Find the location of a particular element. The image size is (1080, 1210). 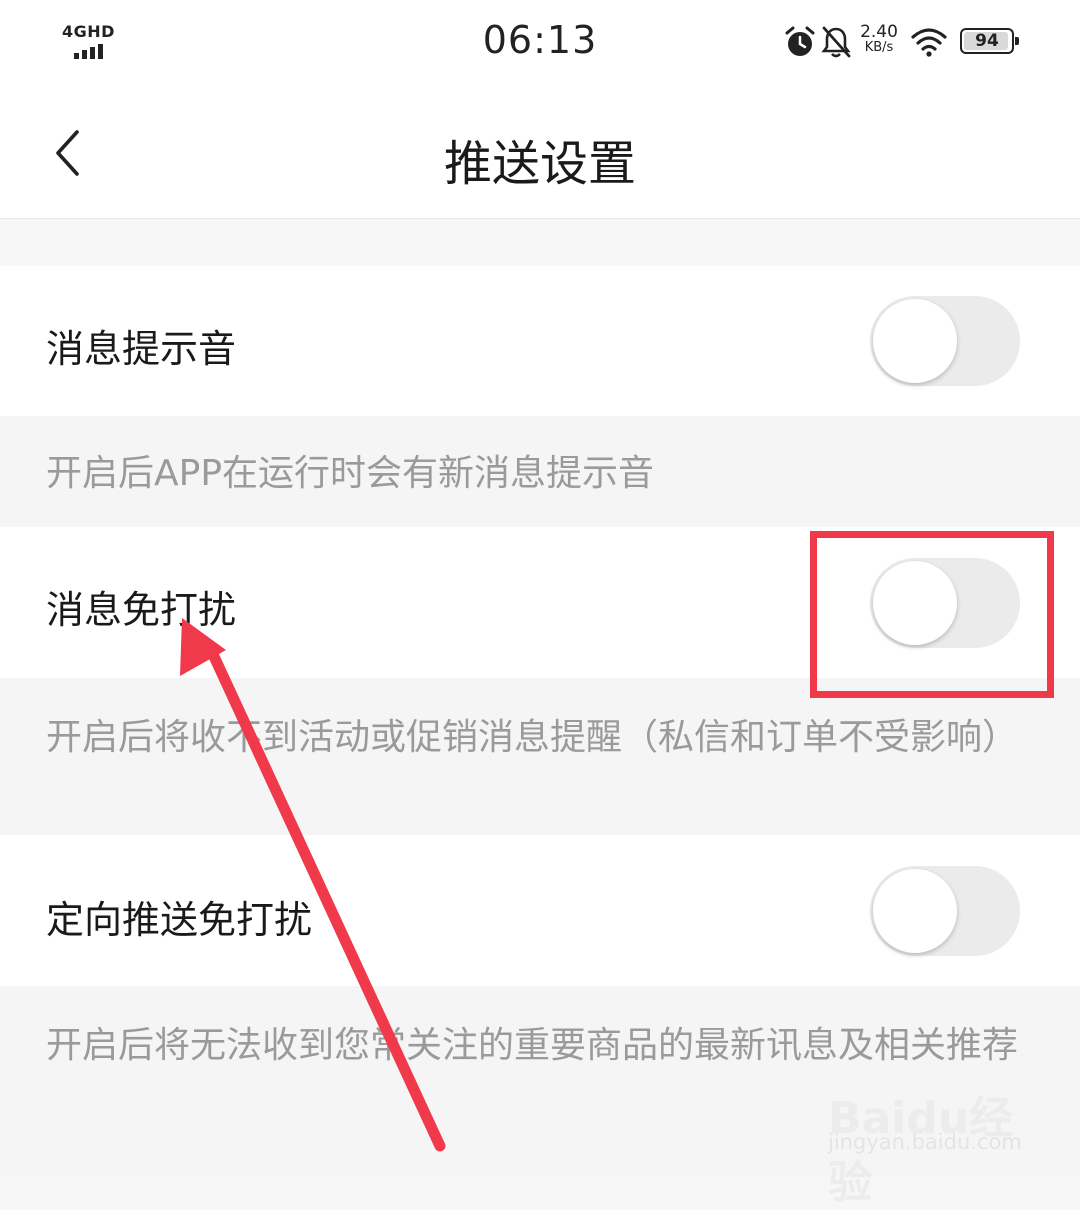

setting-desc-text-sound: 开启后APP在运行时会有新消息提示音 is located at coordinates (350, 473).